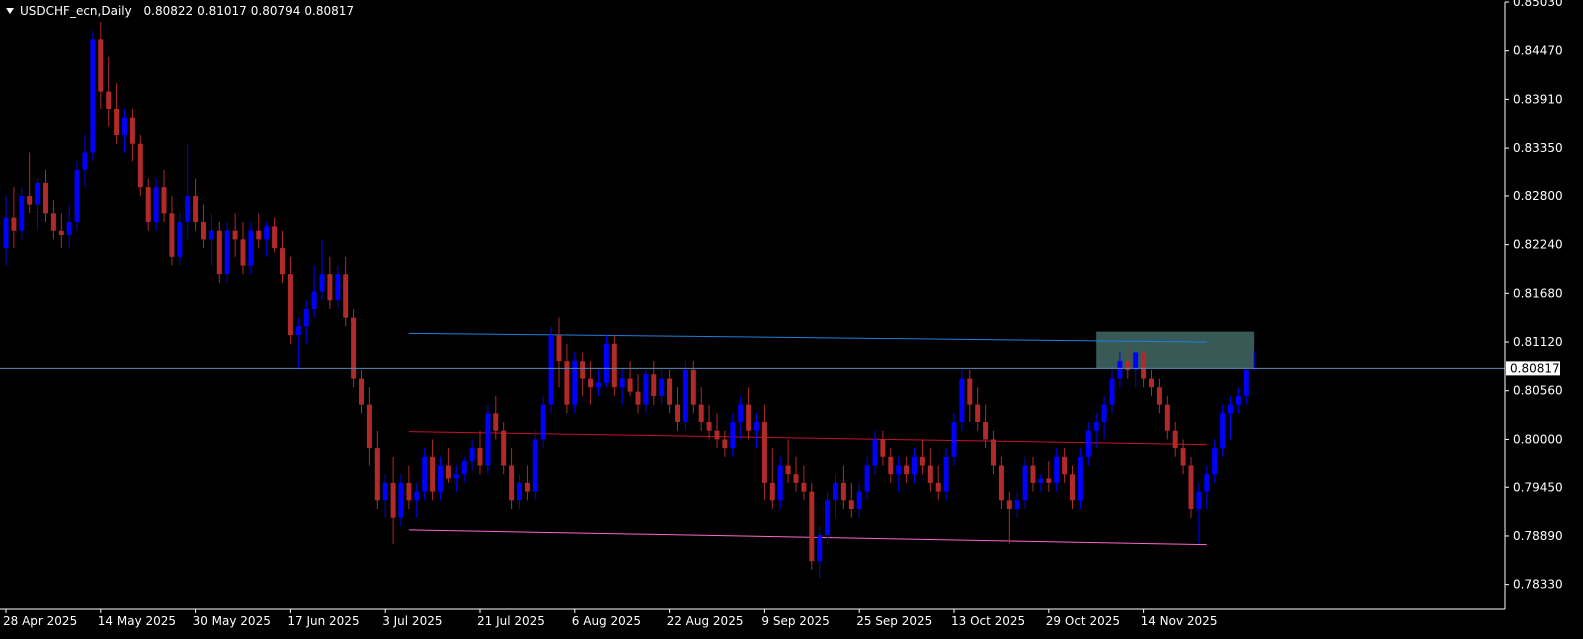 The width and height of the screenshot is (1583, 639). What do you see at coordinates (222, 11) in the screenshot?
I see `high-value: 0.81017` at bounding box center [222, 11].